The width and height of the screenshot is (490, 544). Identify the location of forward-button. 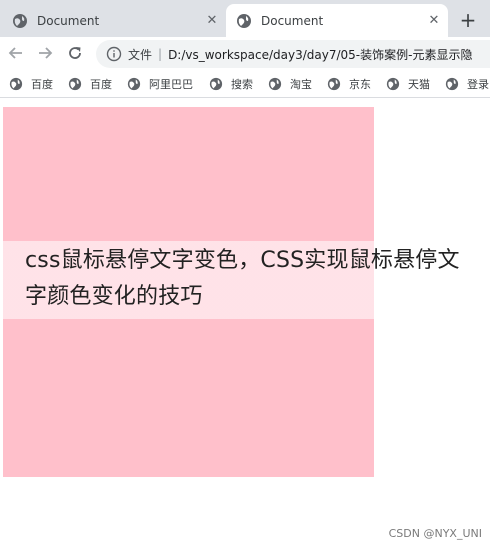
(45, 53).